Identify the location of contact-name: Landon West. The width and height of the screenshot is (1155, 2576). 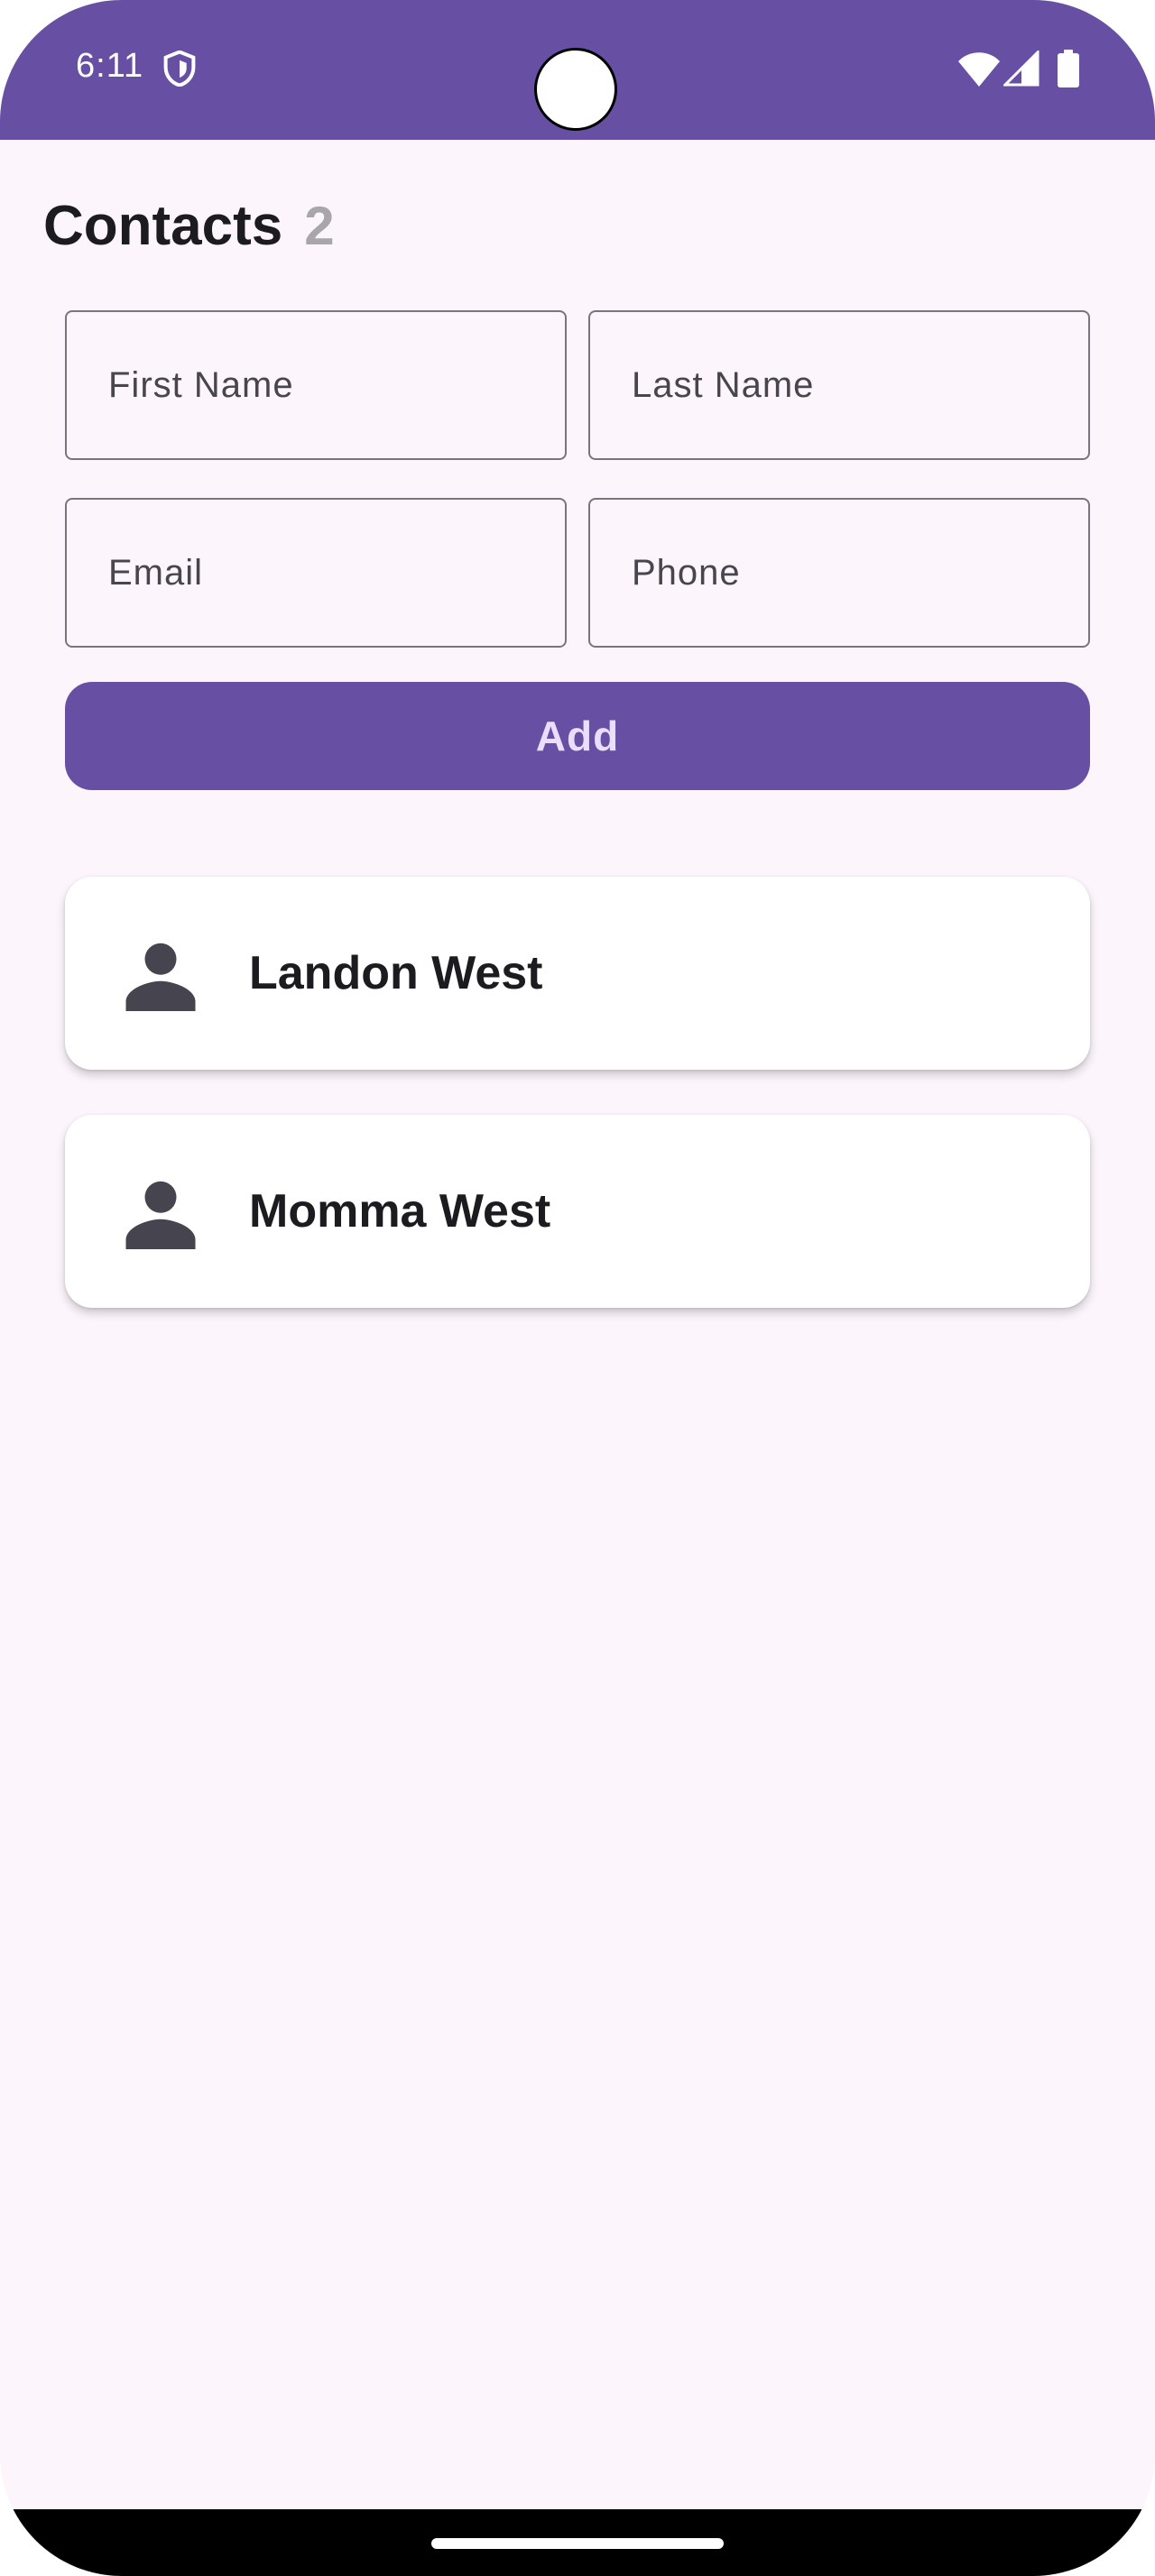
(396, 973).